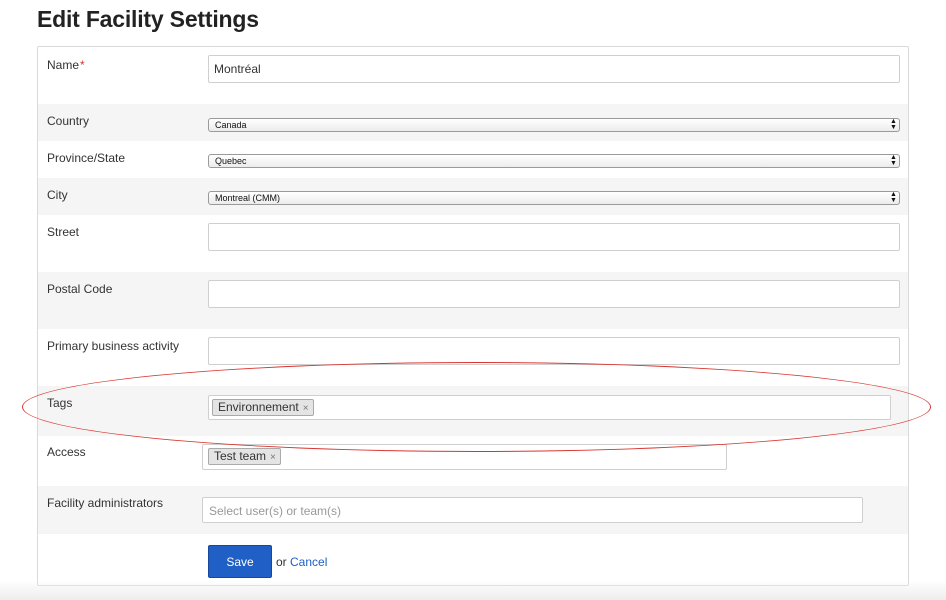  What do you see at coordinates (86, 158) in the screenshot?
I see `province-label: Province/State` at bounding box center [86, 158].